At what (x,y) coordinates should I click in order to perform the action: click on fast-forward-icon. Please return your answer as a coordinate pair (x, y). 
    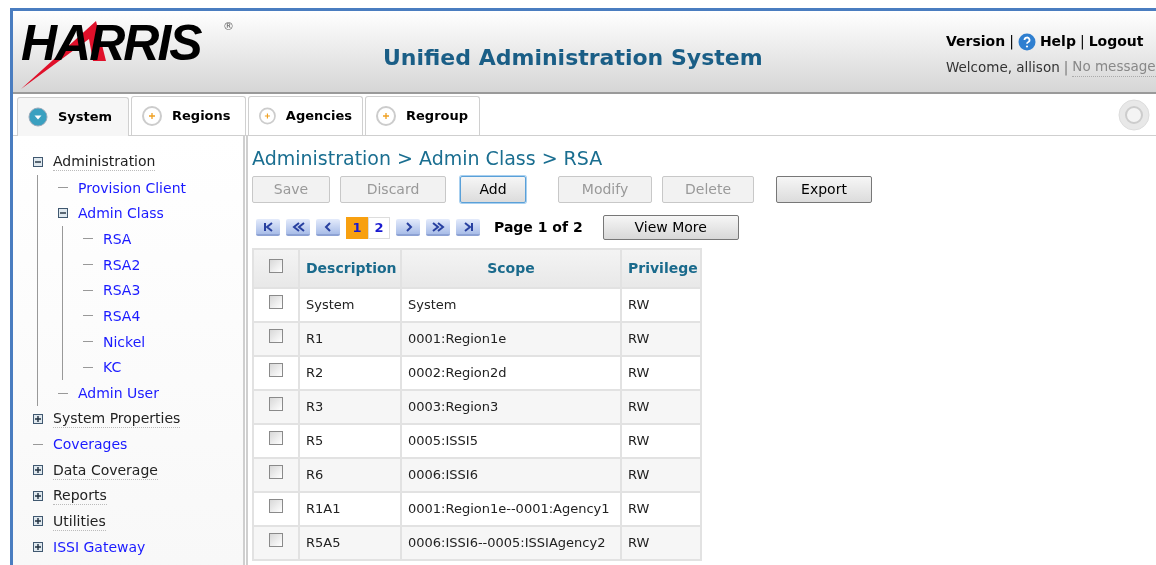
    Looking at the image, I should click on (438, 226).